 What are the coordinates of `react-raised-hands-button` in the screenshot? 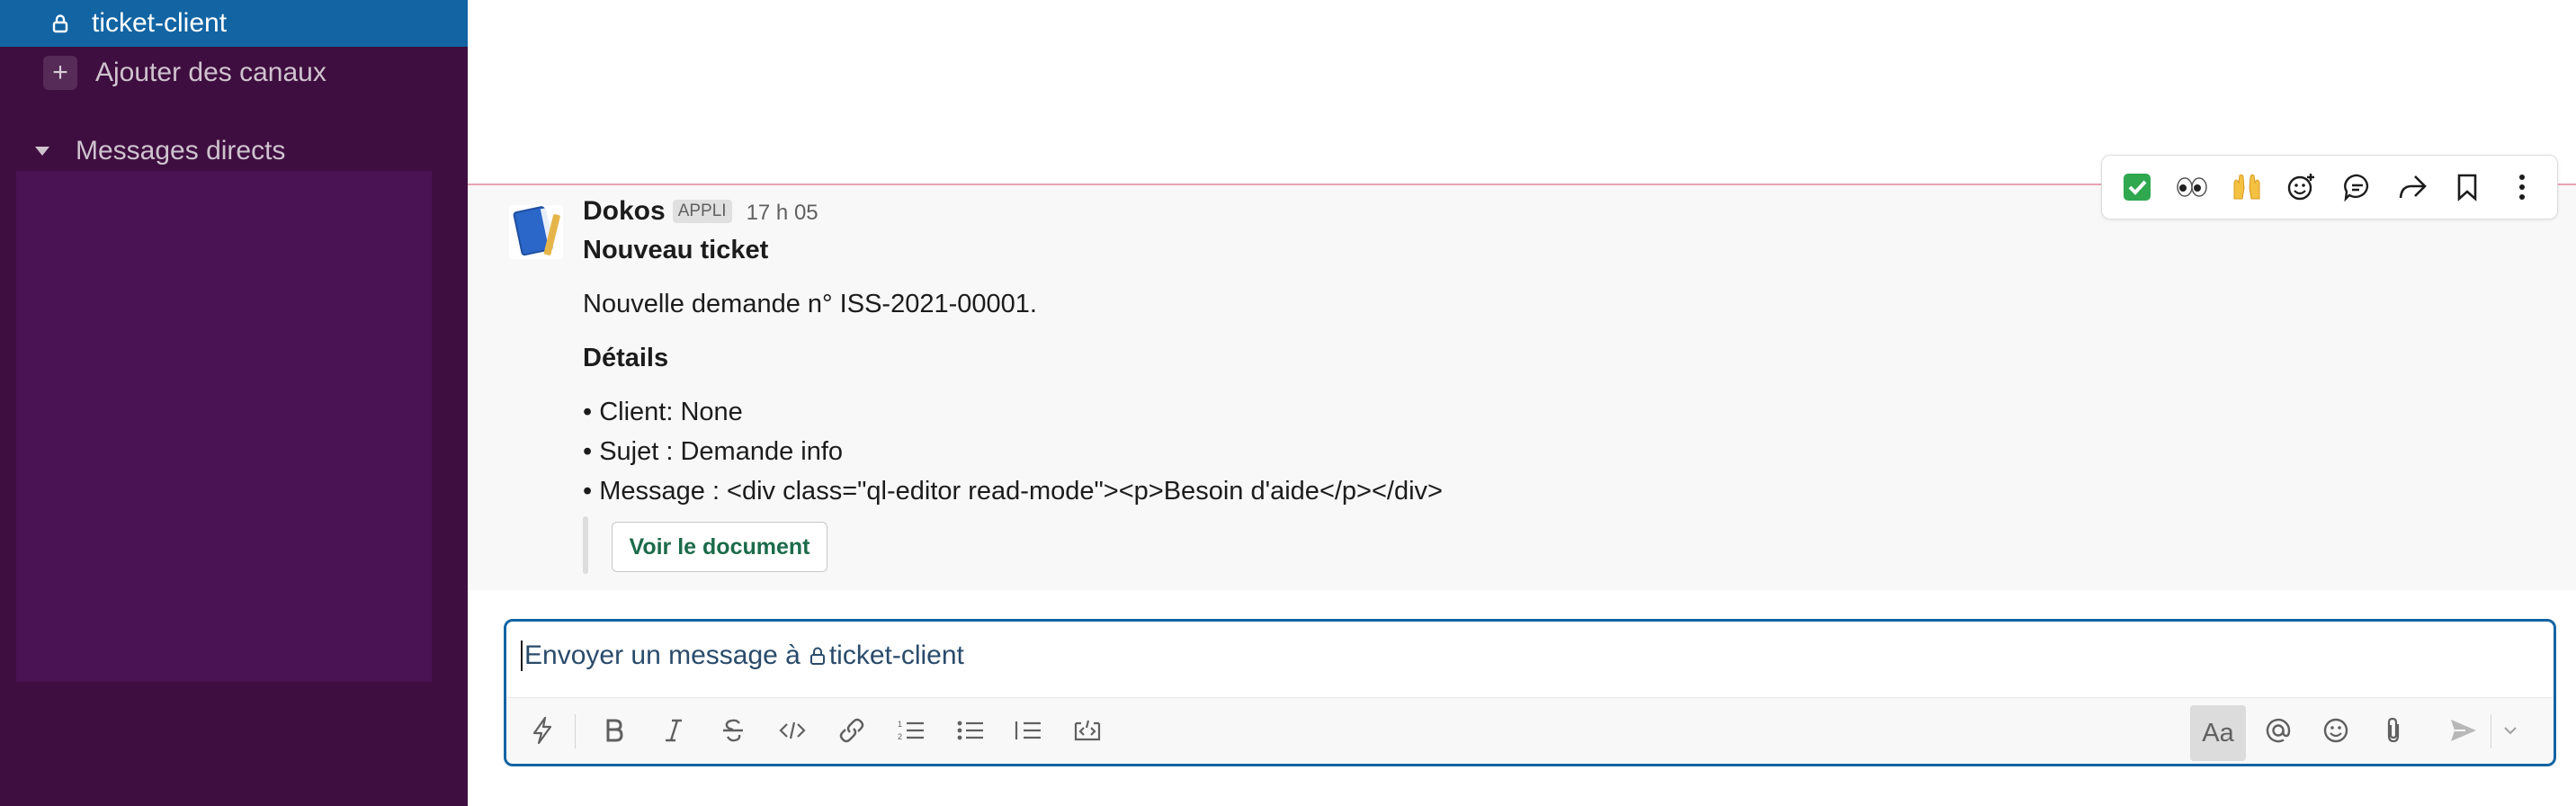 It's located at (2246, 187).